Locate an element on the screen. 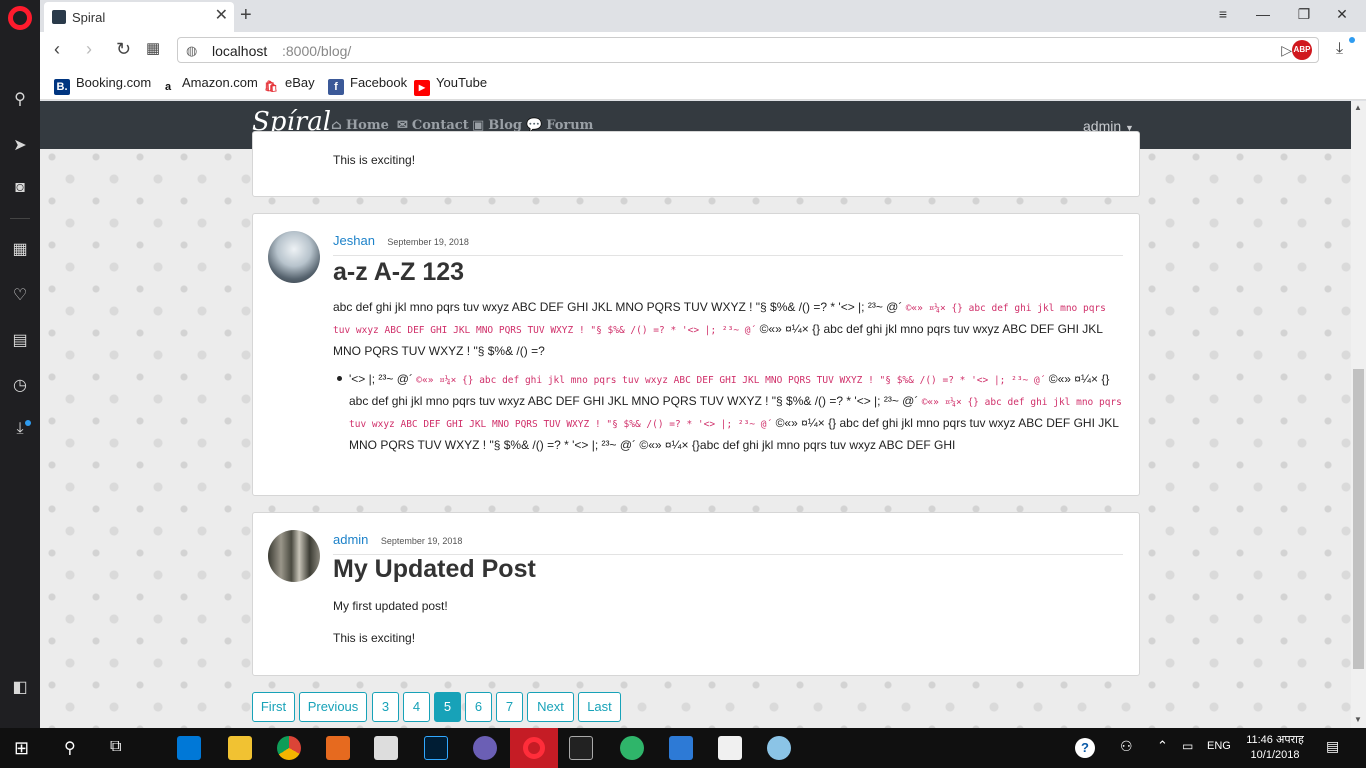  scroll-up-icon: ▲ is located at coordinates (1358, 107).